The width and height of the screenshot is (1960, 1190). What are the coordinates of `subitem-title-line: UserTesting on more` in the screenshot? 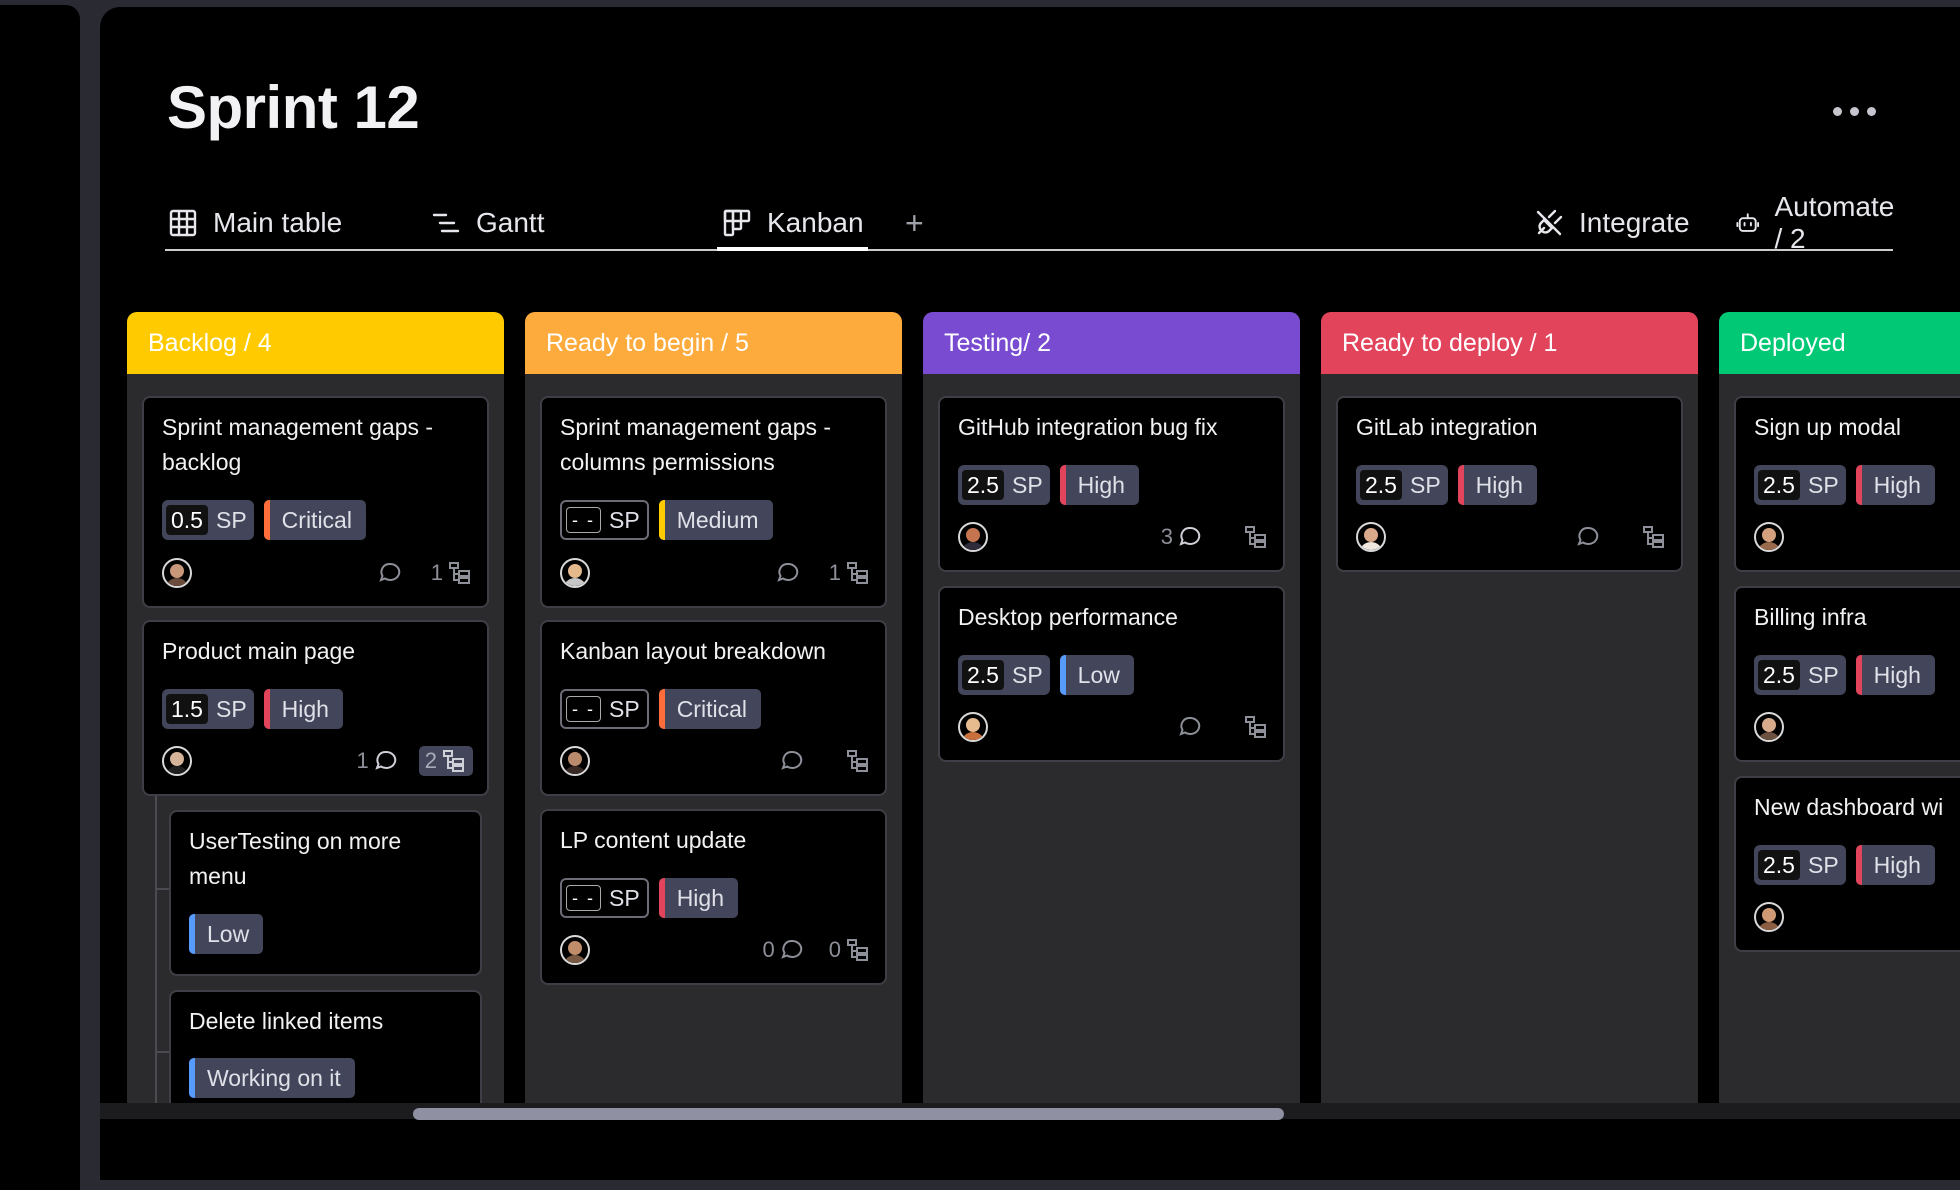 It's located at (295, 841).